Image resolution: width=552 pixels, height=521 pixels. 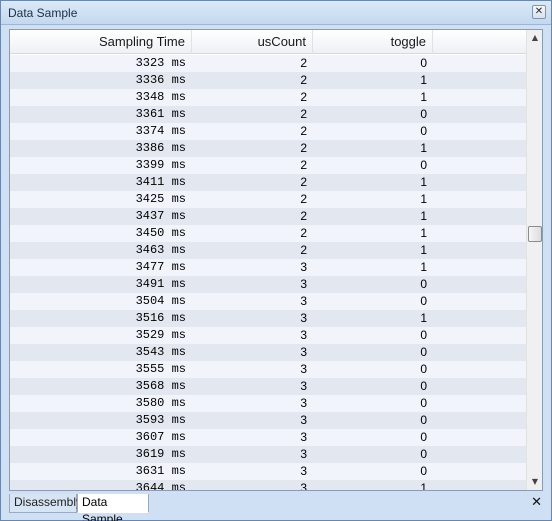 I want to click on table-row: 3450 ms 2 1, so click(x=268, y=233).